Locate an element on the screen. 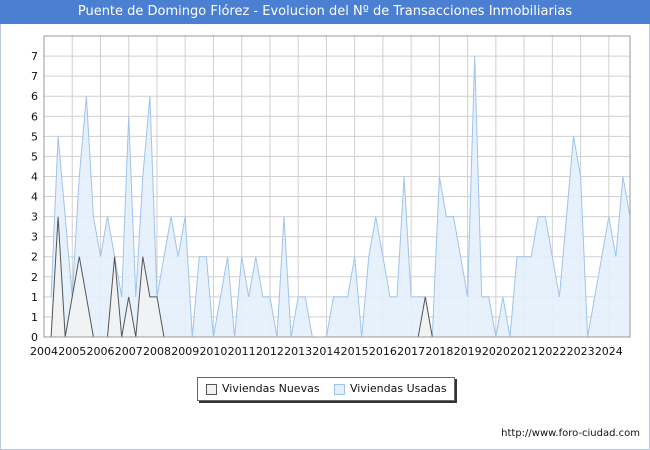  x-tick-label: 2006 is located at coordinates (100, 351).